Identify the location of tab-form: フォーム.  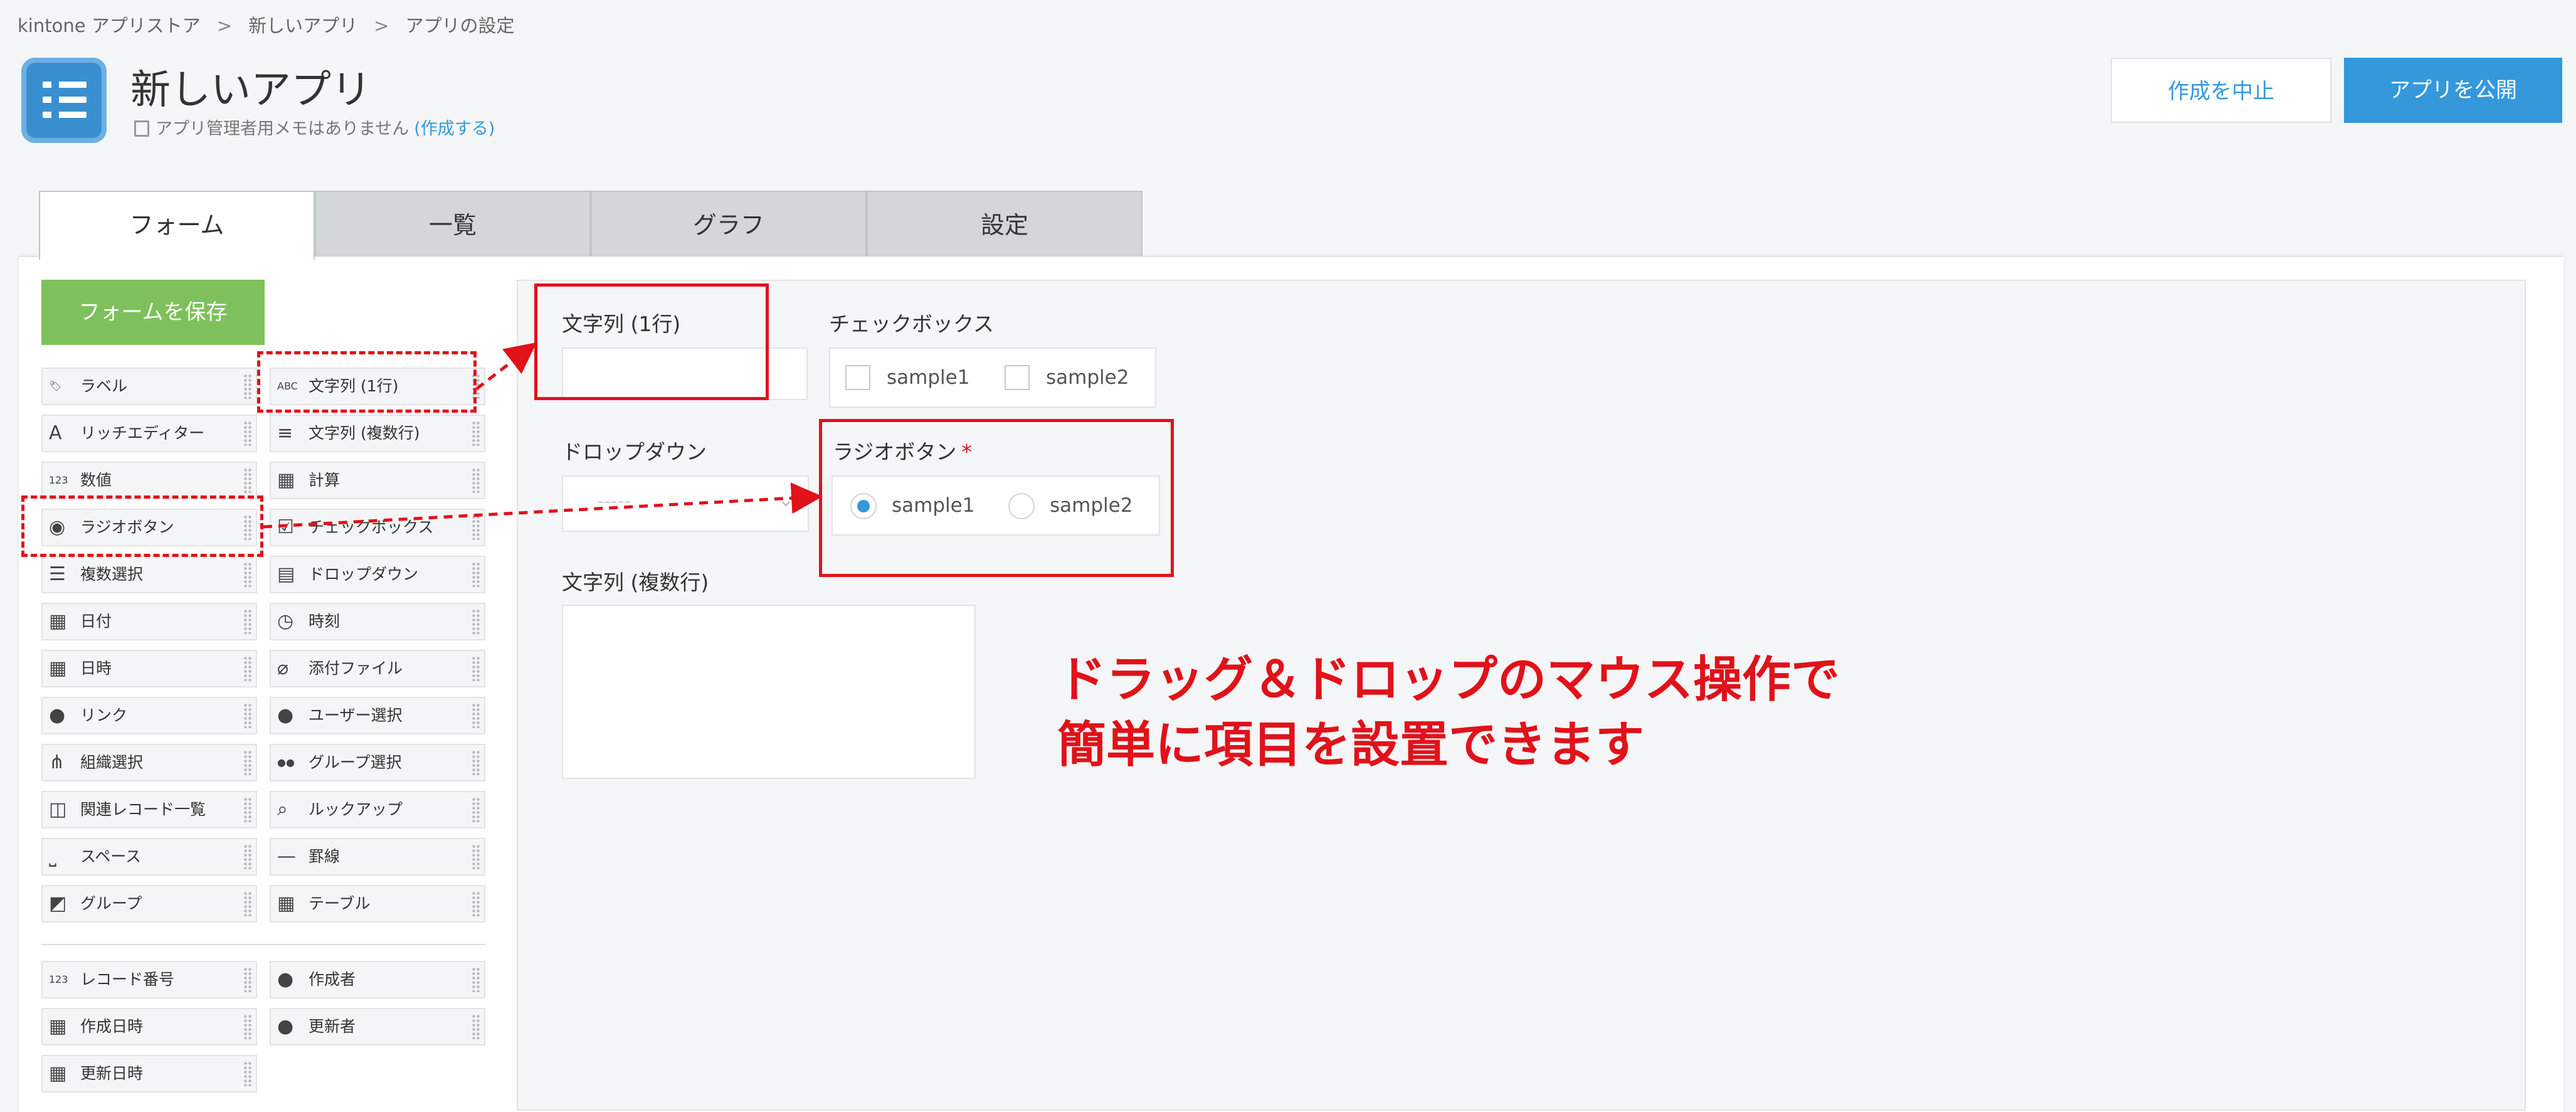
(177, 225).